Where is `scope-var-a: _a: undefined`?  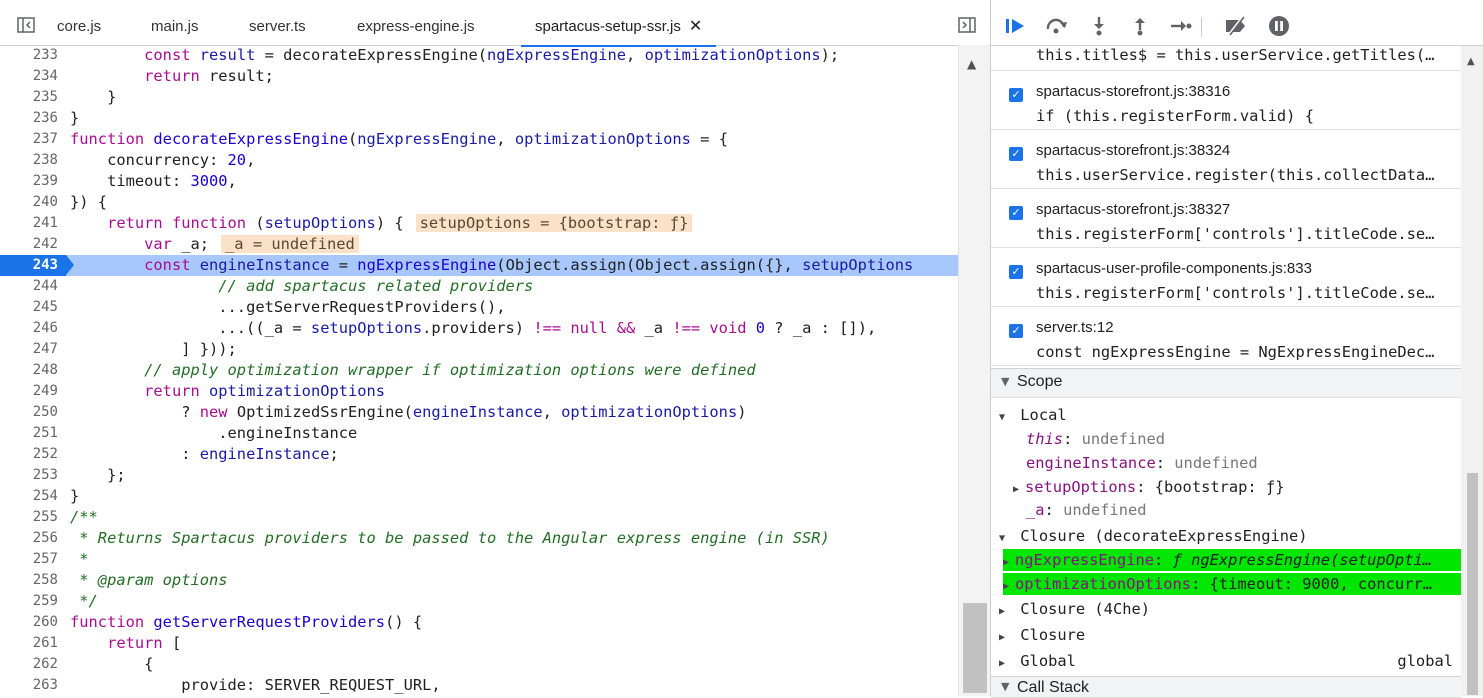
scope-var-a: _a: undefined is located at coordinates (1254, 510).